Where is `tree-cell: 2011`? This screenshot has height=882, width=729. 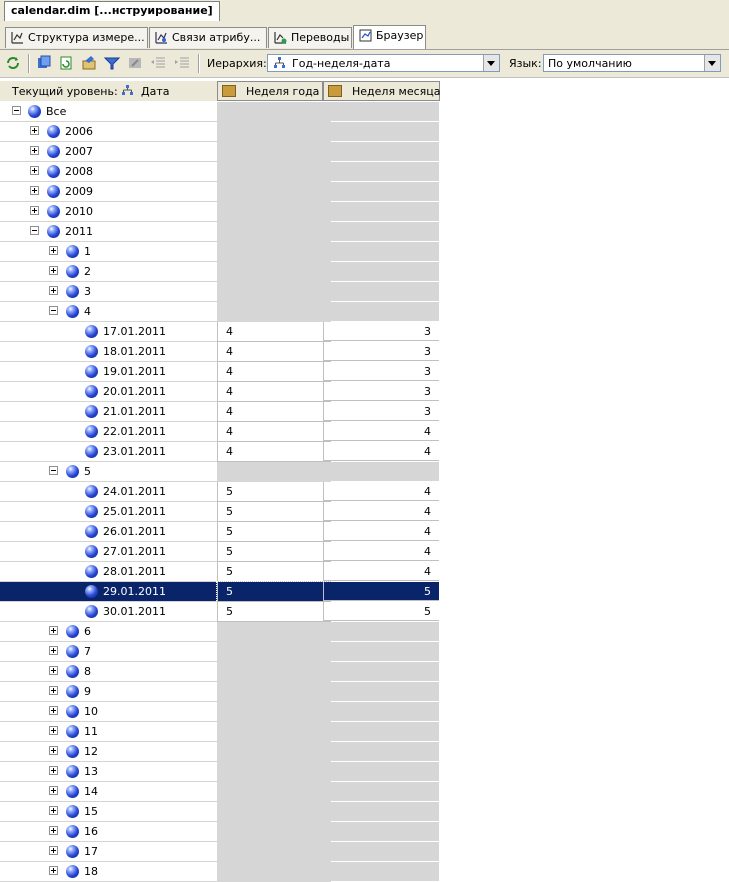
tree-cell: 2011 is located at coordinates (108, 232).